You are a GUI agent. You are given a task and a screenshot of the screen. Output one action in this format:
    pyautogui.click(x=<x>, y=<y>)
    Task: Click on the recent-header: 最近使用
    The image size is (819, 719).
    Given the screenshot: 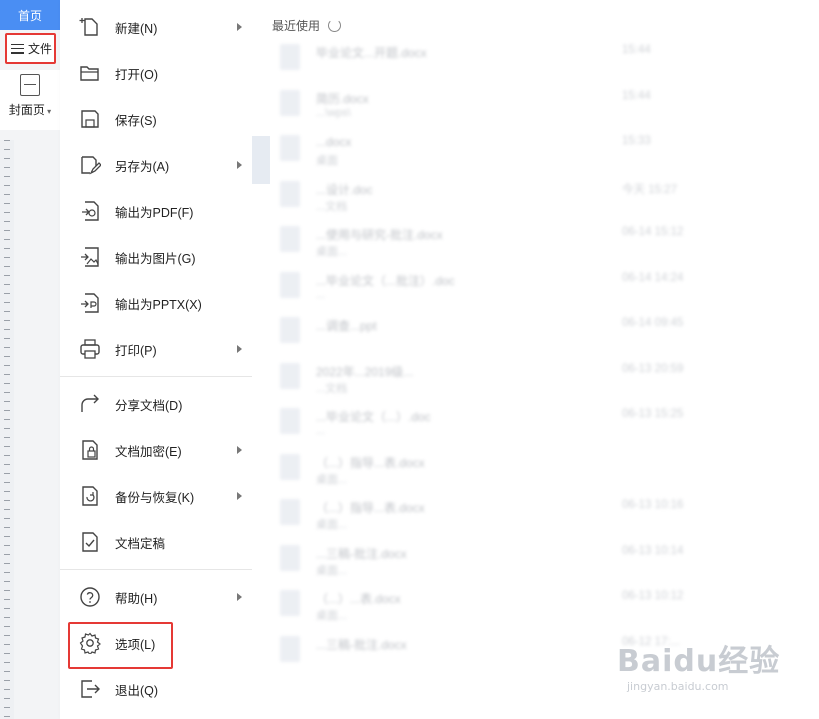 What is the action you would take?
    pyautogui.click(x=307, y=25)
    